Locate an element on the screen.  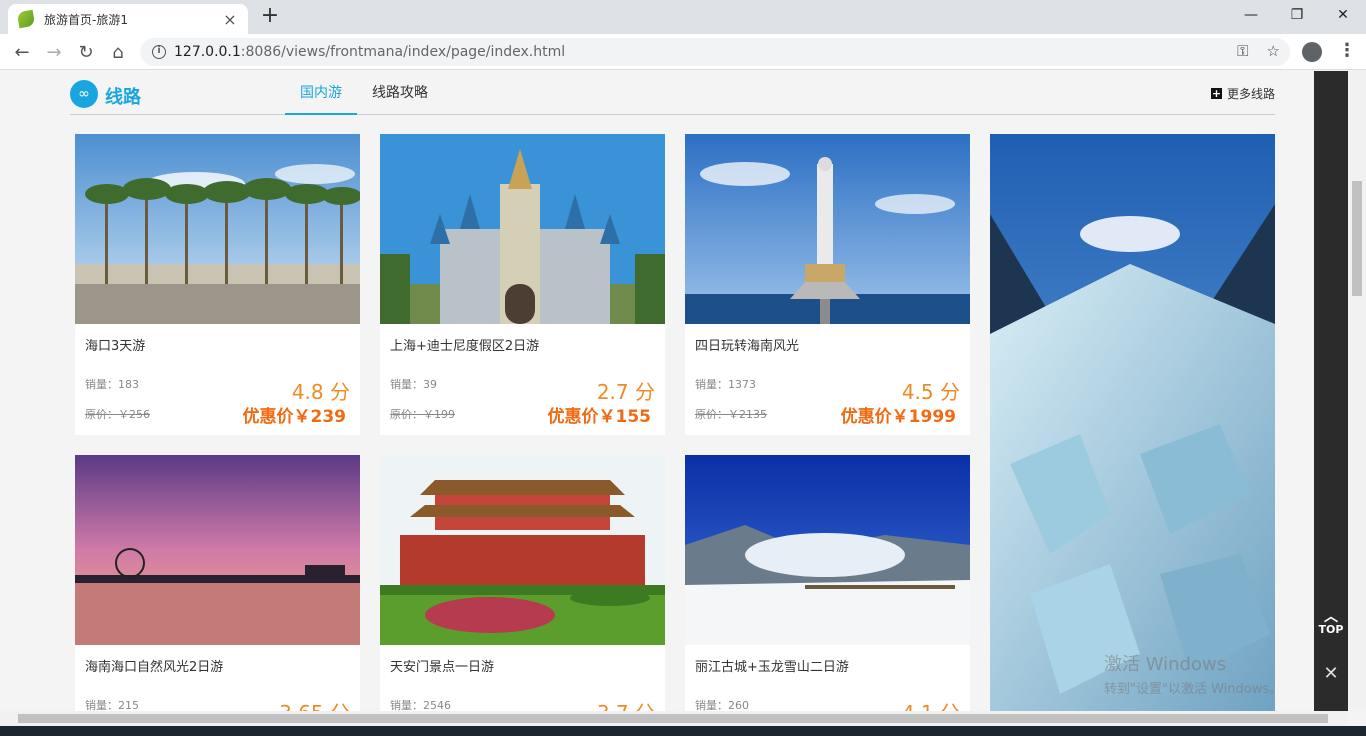
route-card: 四日玩转海南风光 销量：1373 4.5 分 原价：￥2135 优惠价￥1999 is located at coordinates (827, 284).